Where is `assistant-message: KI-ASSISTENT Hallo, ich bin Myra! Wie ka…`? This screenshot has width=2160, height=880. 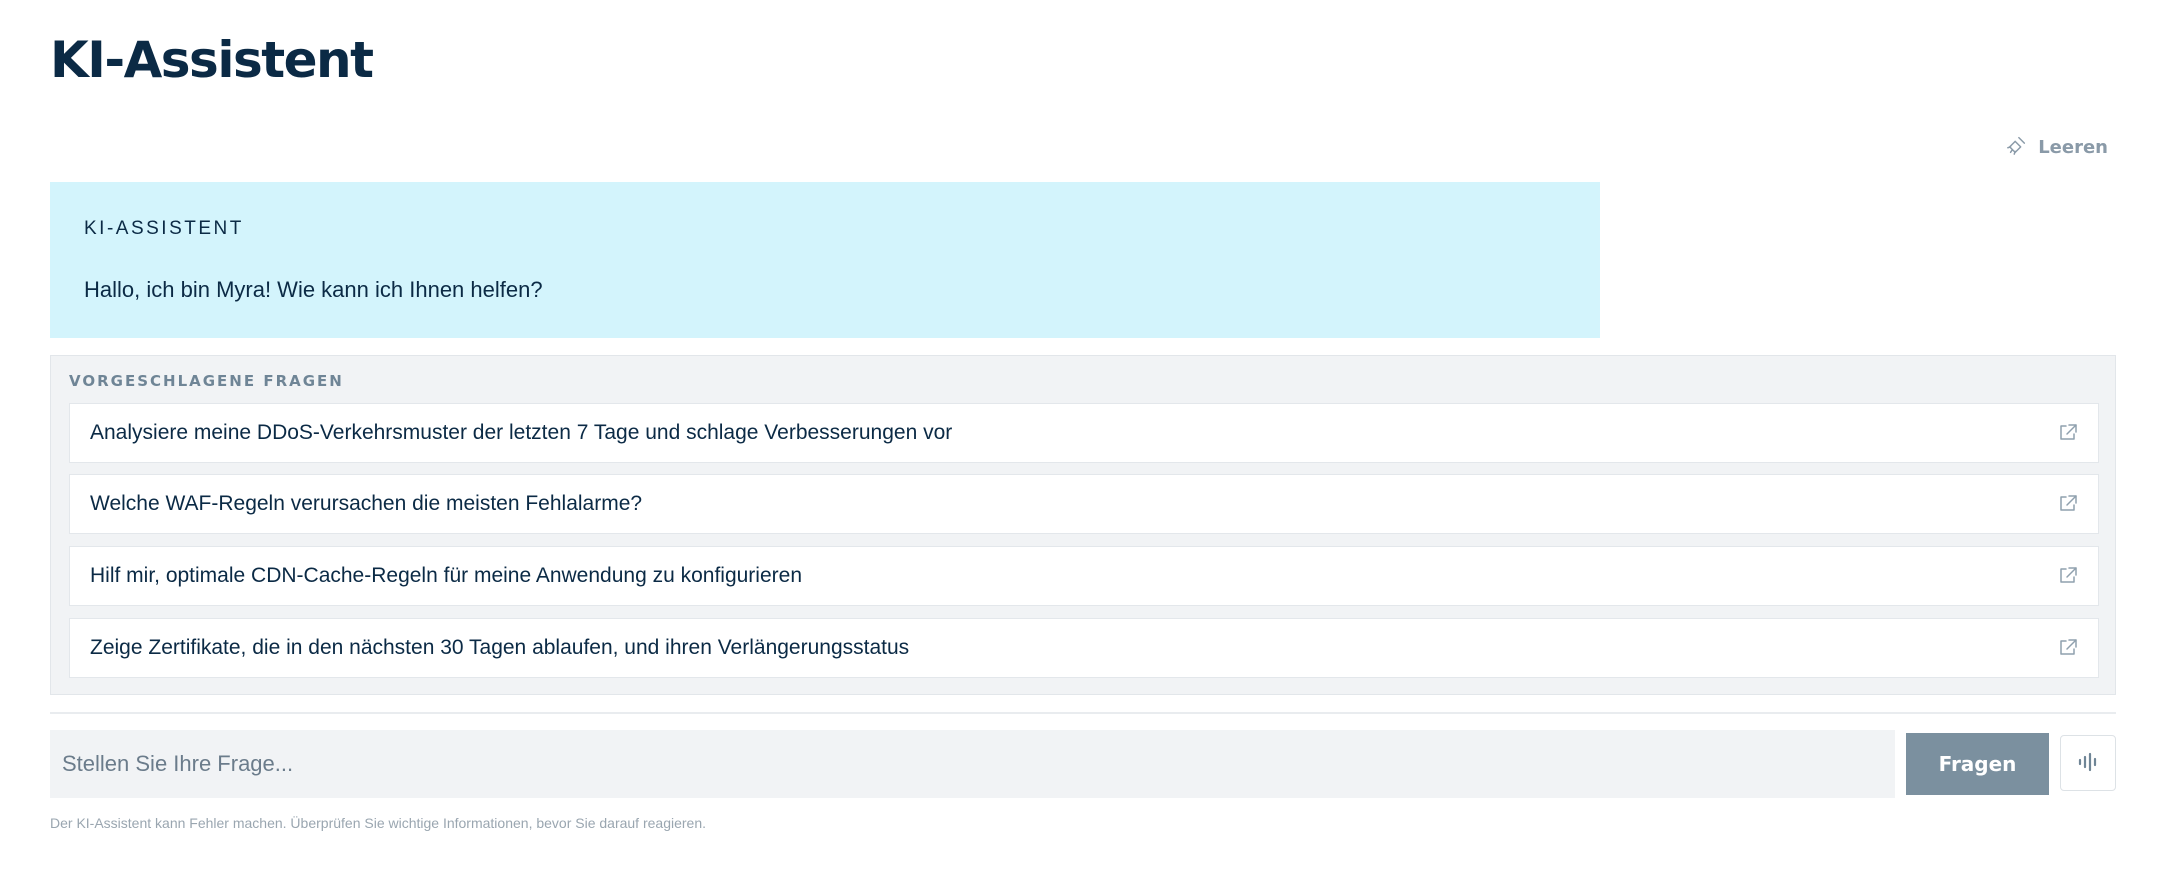
assistant-message: KI-ASSISTENT Hallo, ich bin Myra! Wie ka… is located at coordinates (825, 260).